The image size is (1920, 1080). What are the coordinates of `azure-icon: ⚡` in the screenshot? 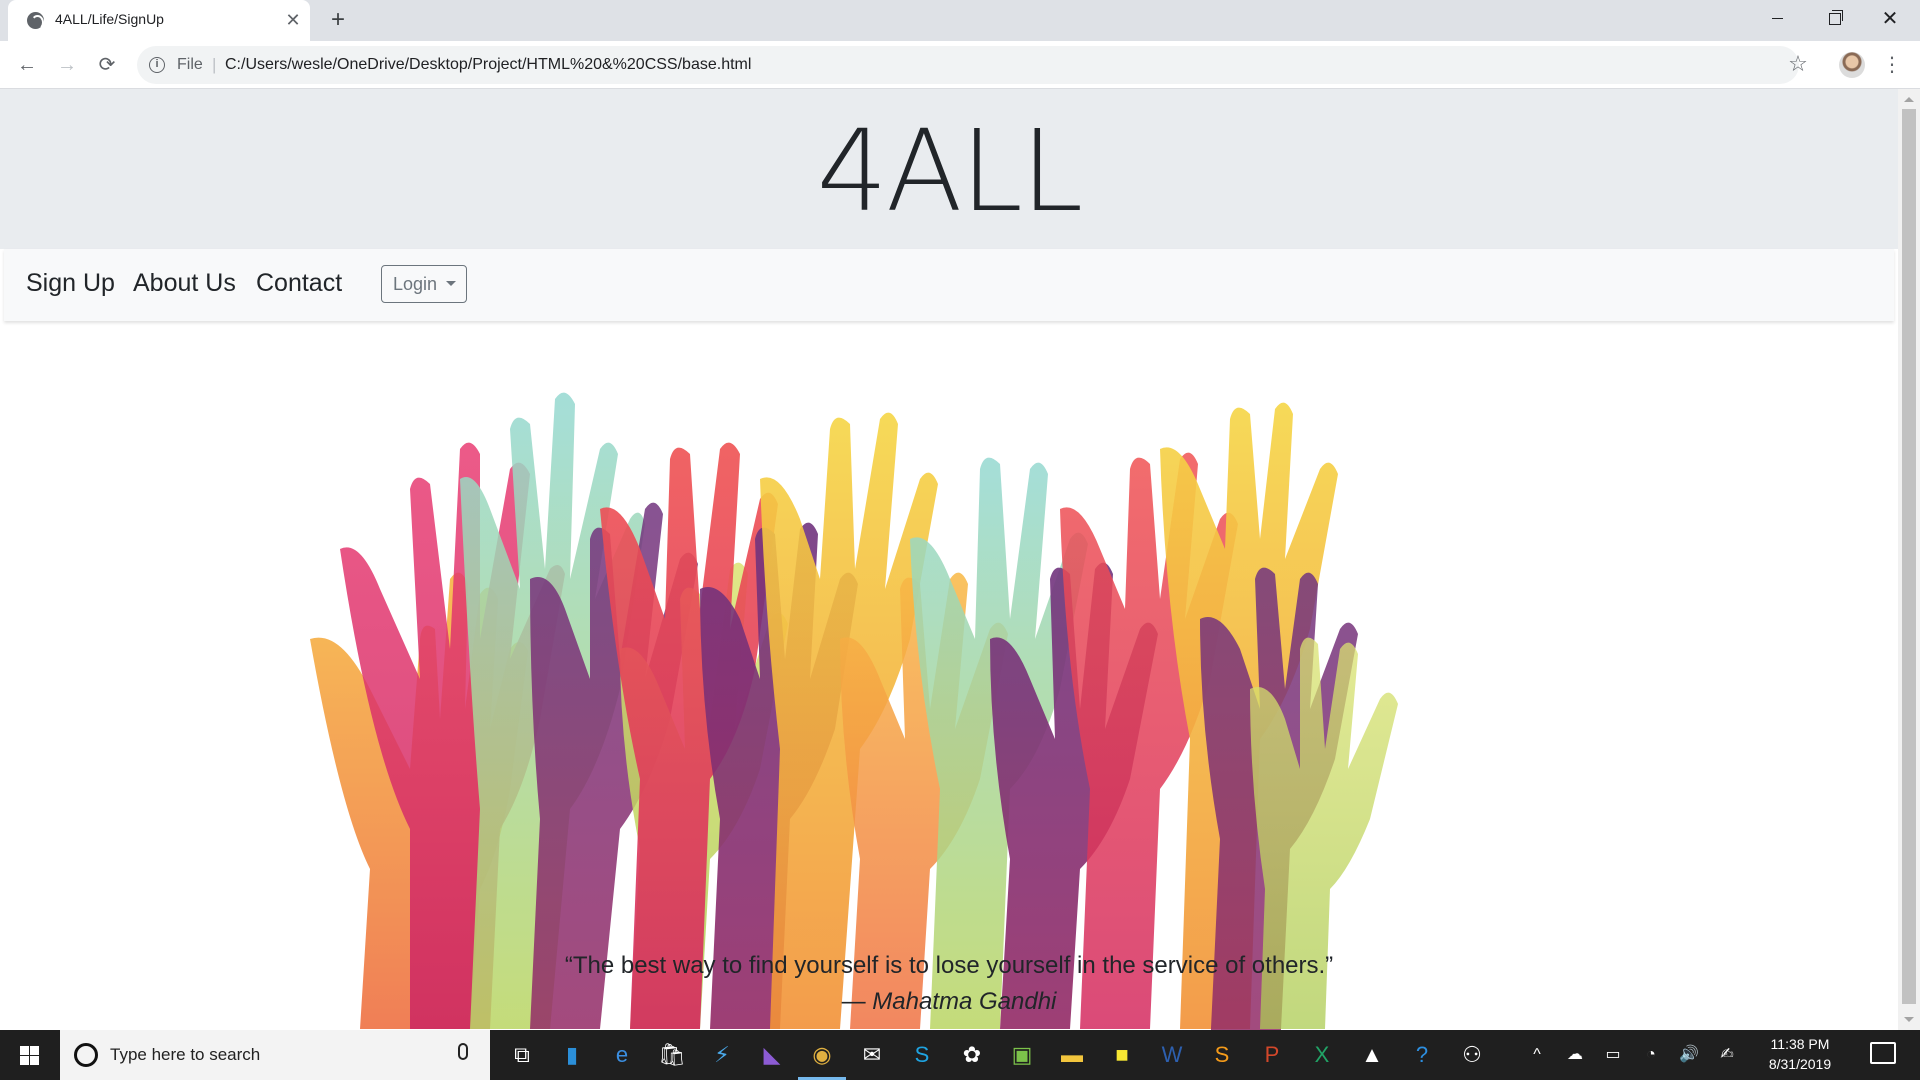 It's located at (722, 1055).